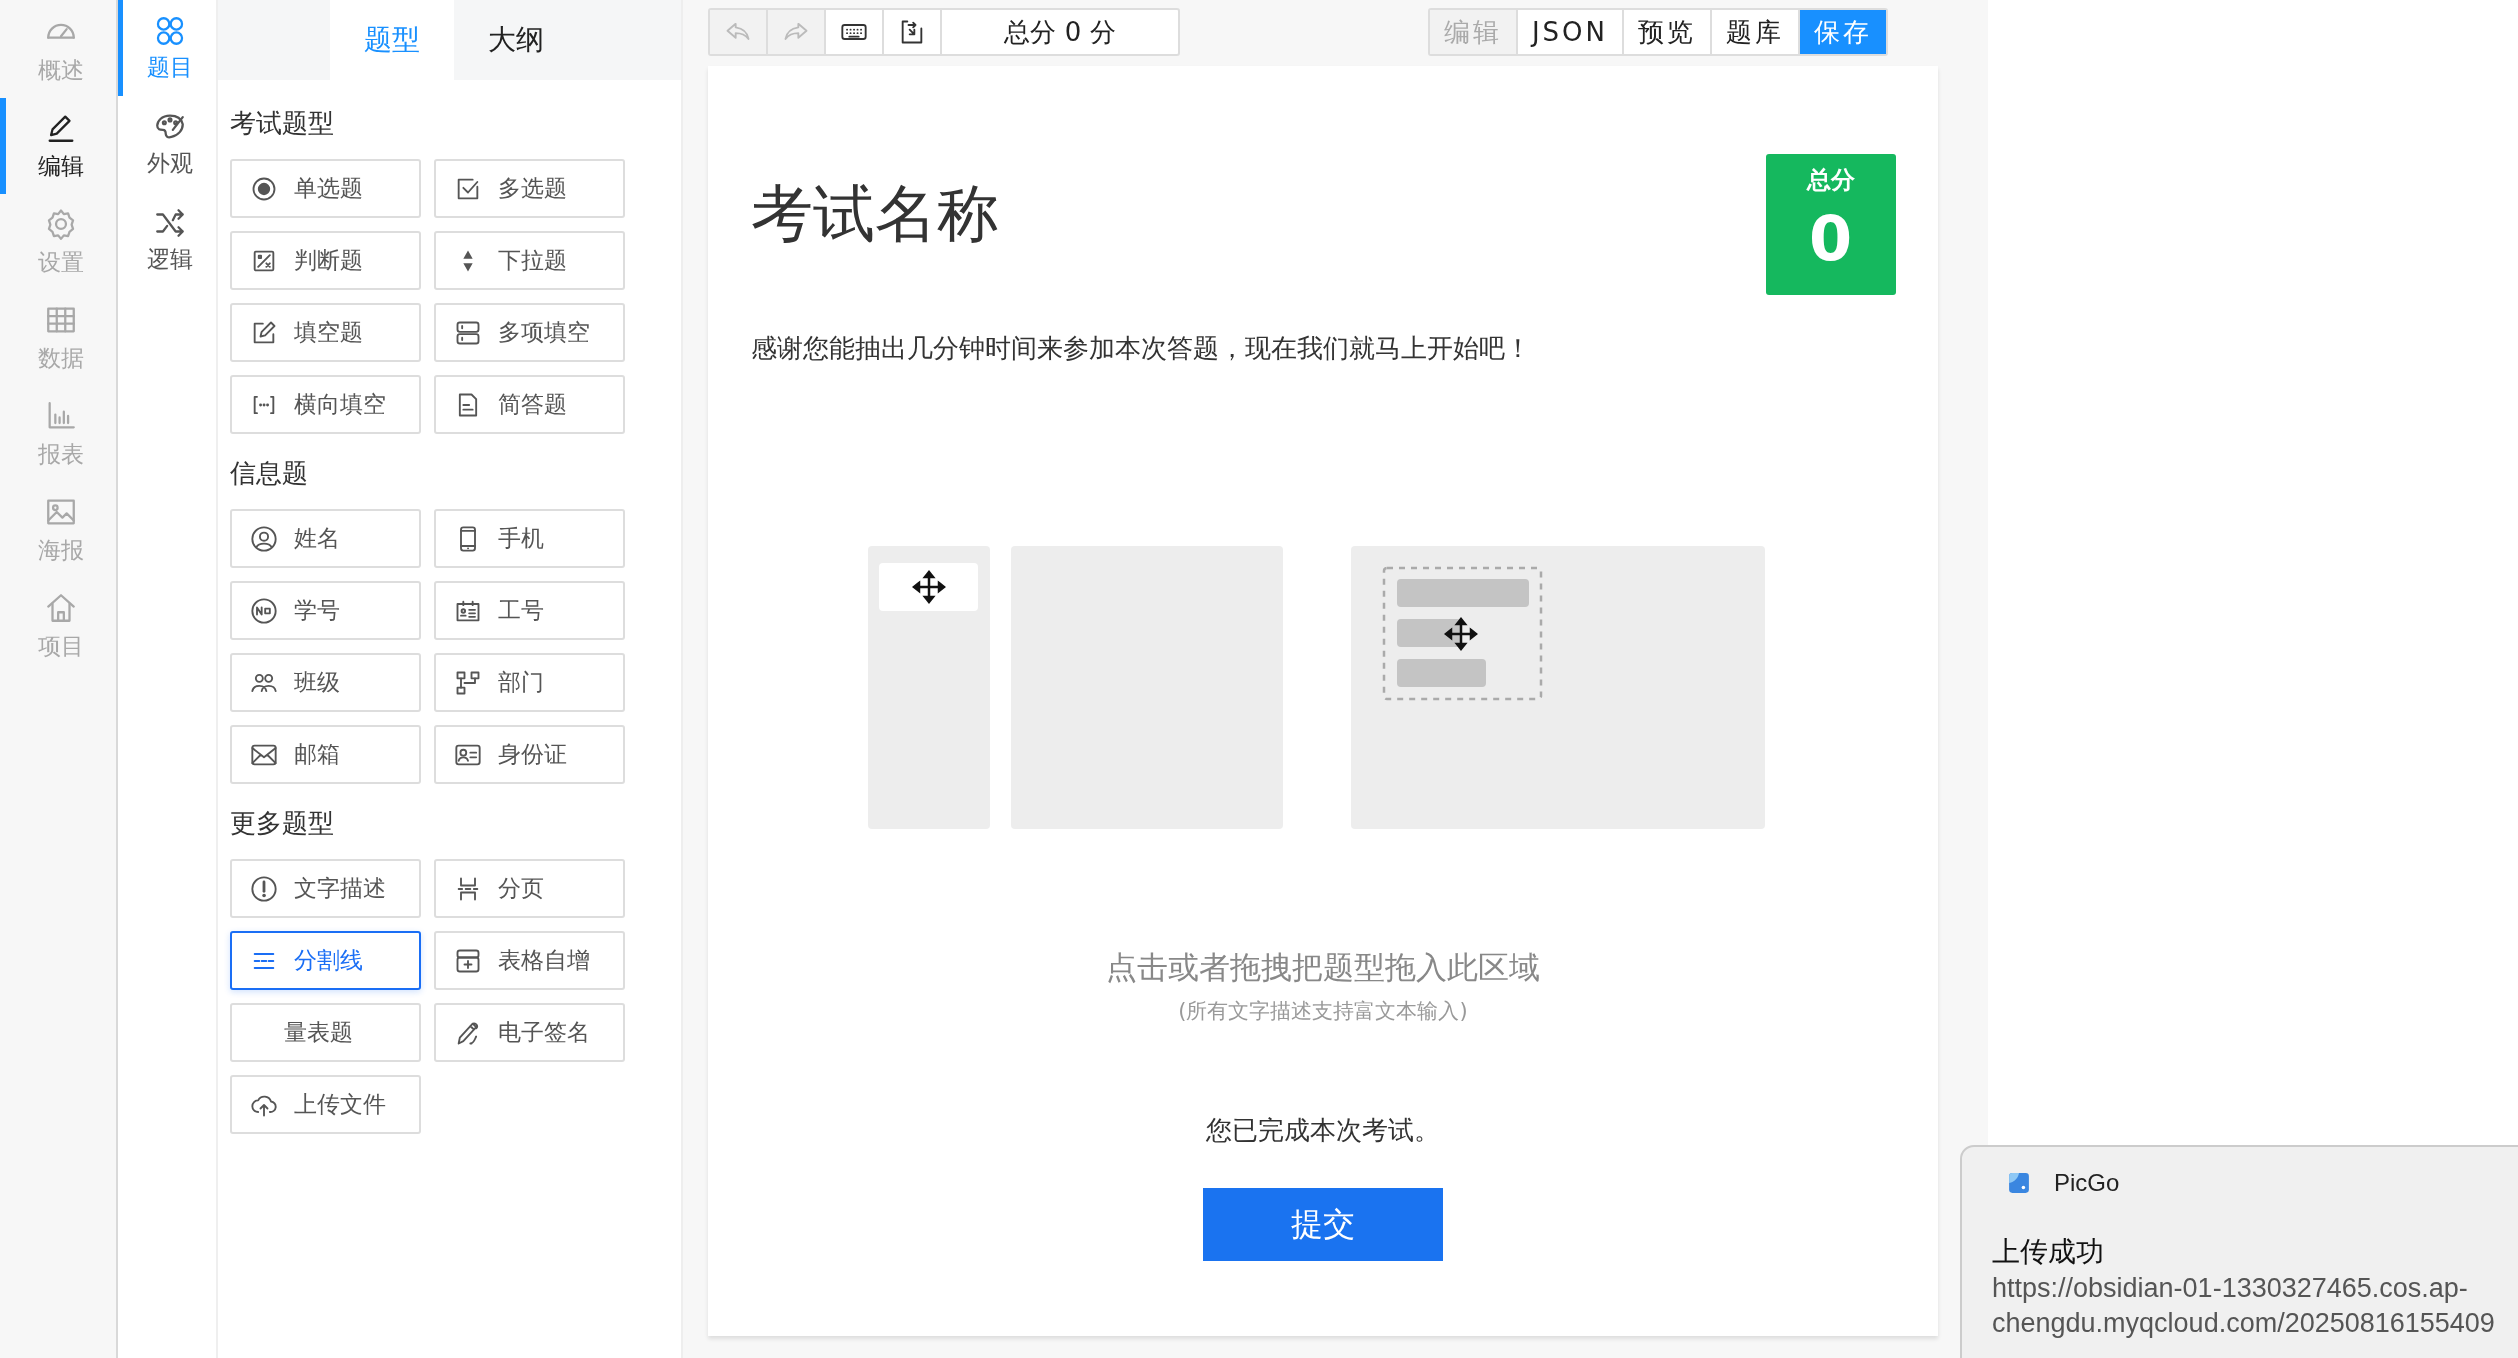 This screenshot has width=2518, height=1358. What do you see at coordinates (2087, 1183) in the screenshot?
I see `app-name: PicGo` at bounding box center [2087, 1183].